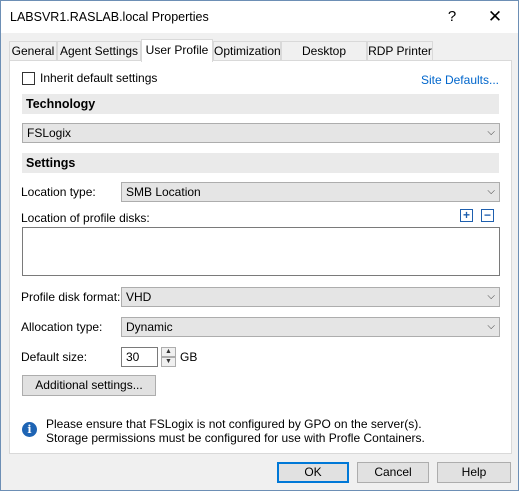 This screenshot has width=519, height=491. Describe the element at coordinates (28, 78) in the screenshot. I see `inherit-default-checkbox` at that location.